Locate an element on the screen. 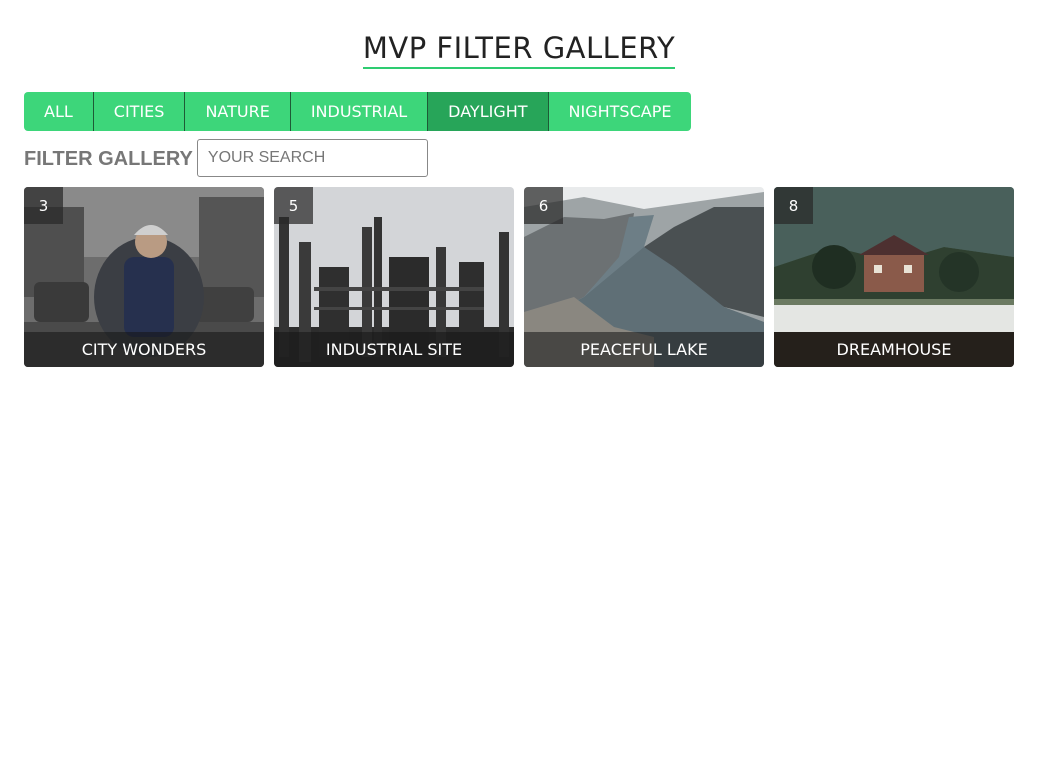 The width and height of the screenshot is (1038, 768). card-id-badge: 6 is located at coordinates (543, 205).